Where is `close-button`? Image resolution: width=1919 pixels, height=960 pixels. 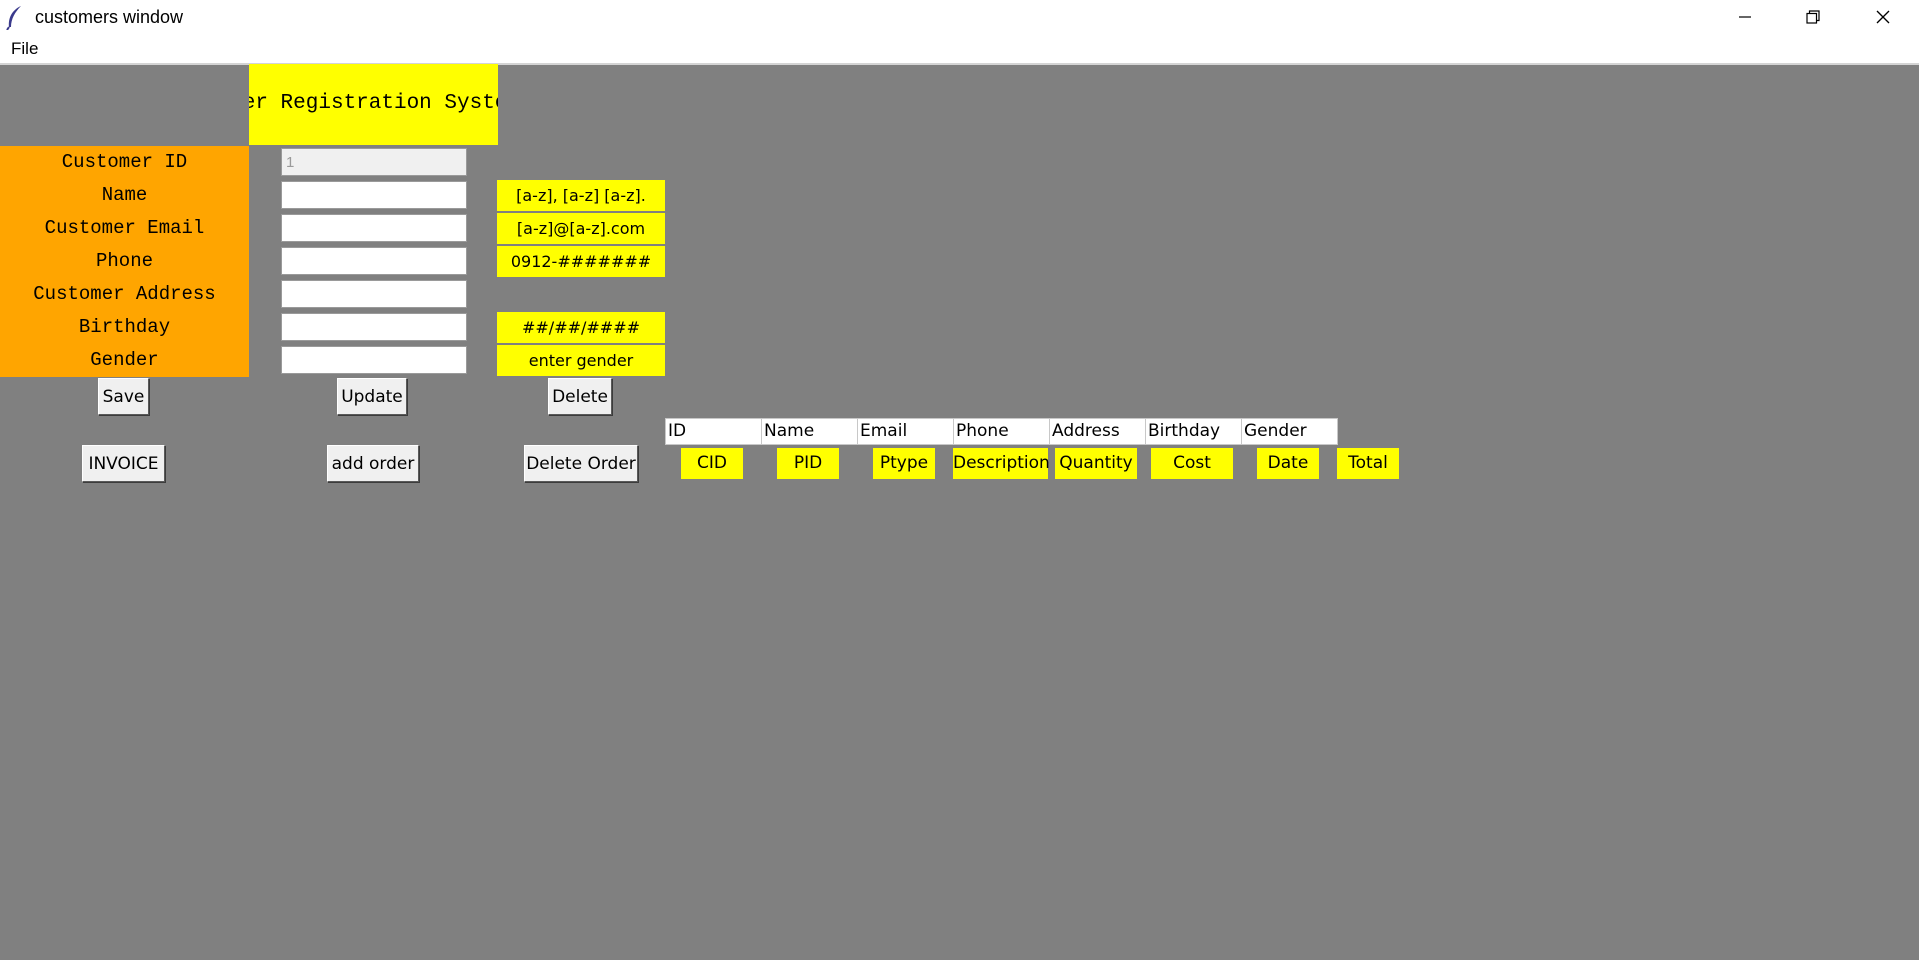
close-button is located at coordinates (1883, 17).